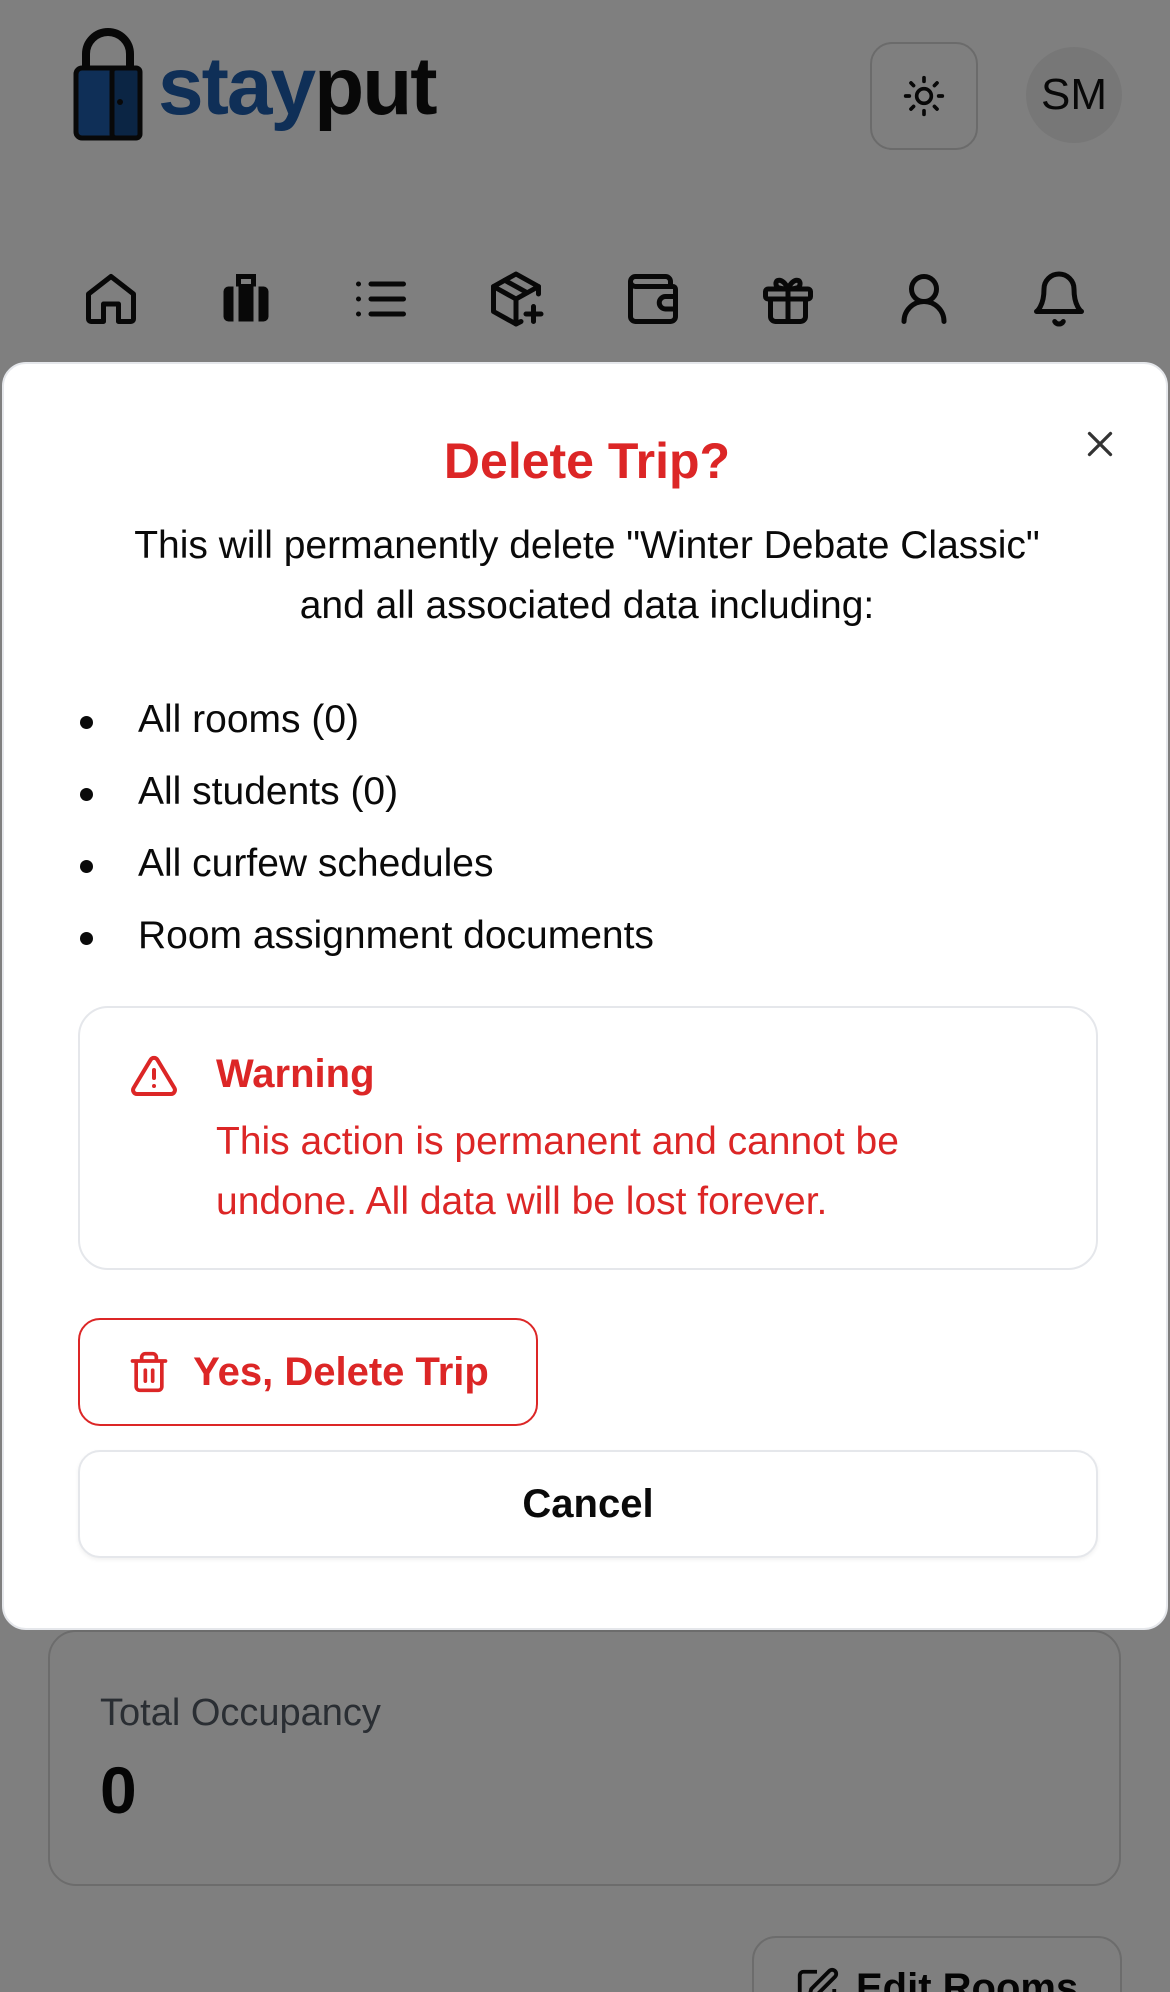  I want to click on list-item: All rooms (0), so click(366, 720).